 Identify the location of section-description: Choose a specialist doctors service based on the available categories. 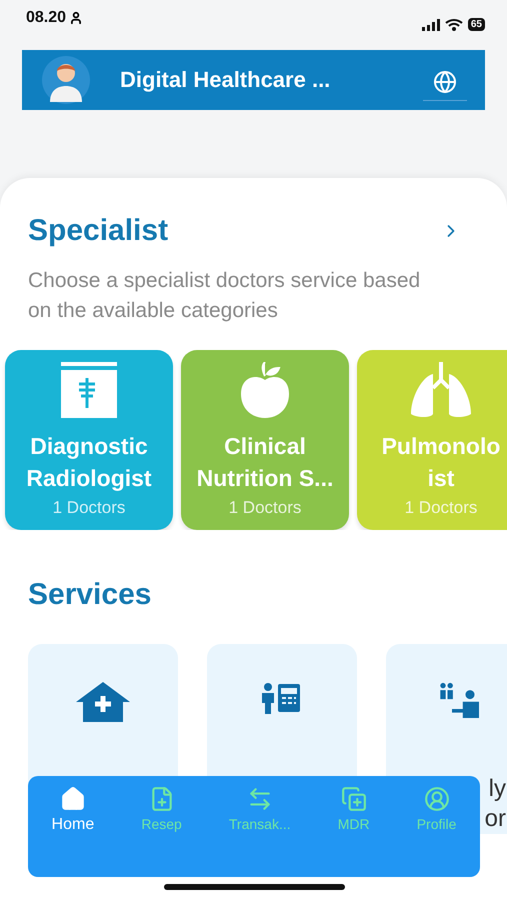
(225, 296).